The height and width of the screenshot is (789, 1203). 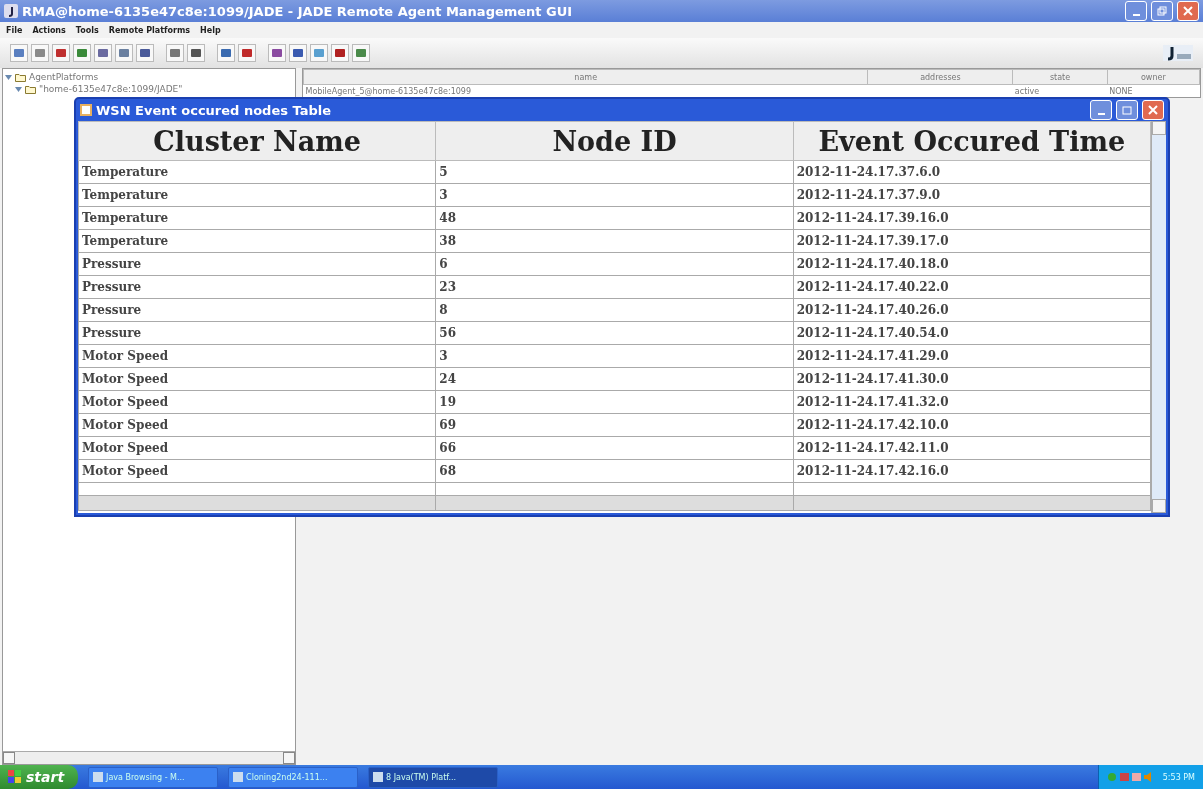 I want to click on table-cell: 2012-11-24.17.42.11.0, so click(x=972, y=448).